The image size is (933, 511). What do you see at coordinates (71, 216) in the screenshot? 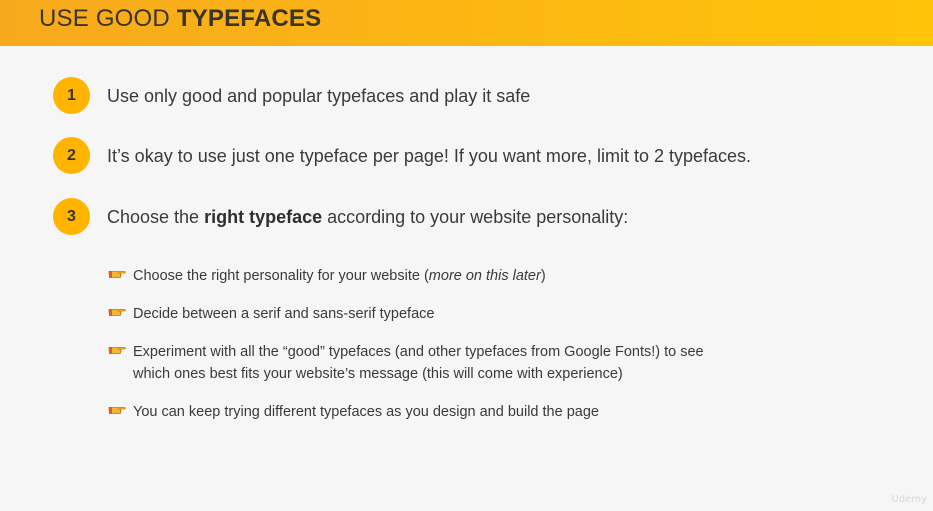
I see `number-badge-3: 3` at bounding box center [71, 216].